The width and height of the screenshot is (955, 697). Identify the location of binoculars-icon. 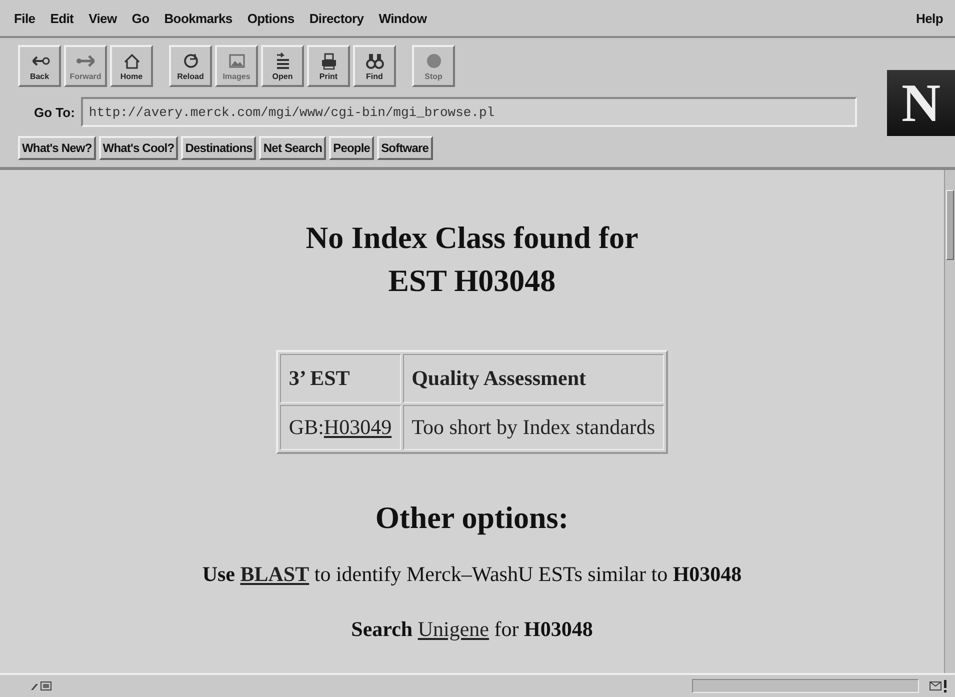
(374, 61).